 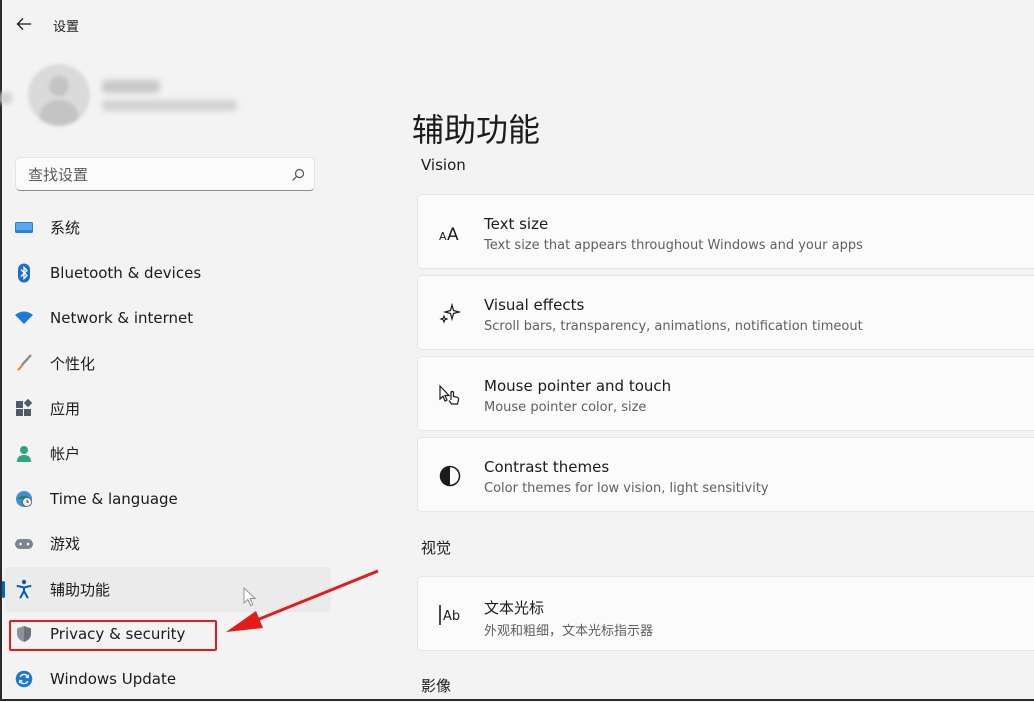 What do you see at coordinates (436, 686) in the screenshot?
I see `section-label-imaging: 影像` at bounding box center [436, 686].